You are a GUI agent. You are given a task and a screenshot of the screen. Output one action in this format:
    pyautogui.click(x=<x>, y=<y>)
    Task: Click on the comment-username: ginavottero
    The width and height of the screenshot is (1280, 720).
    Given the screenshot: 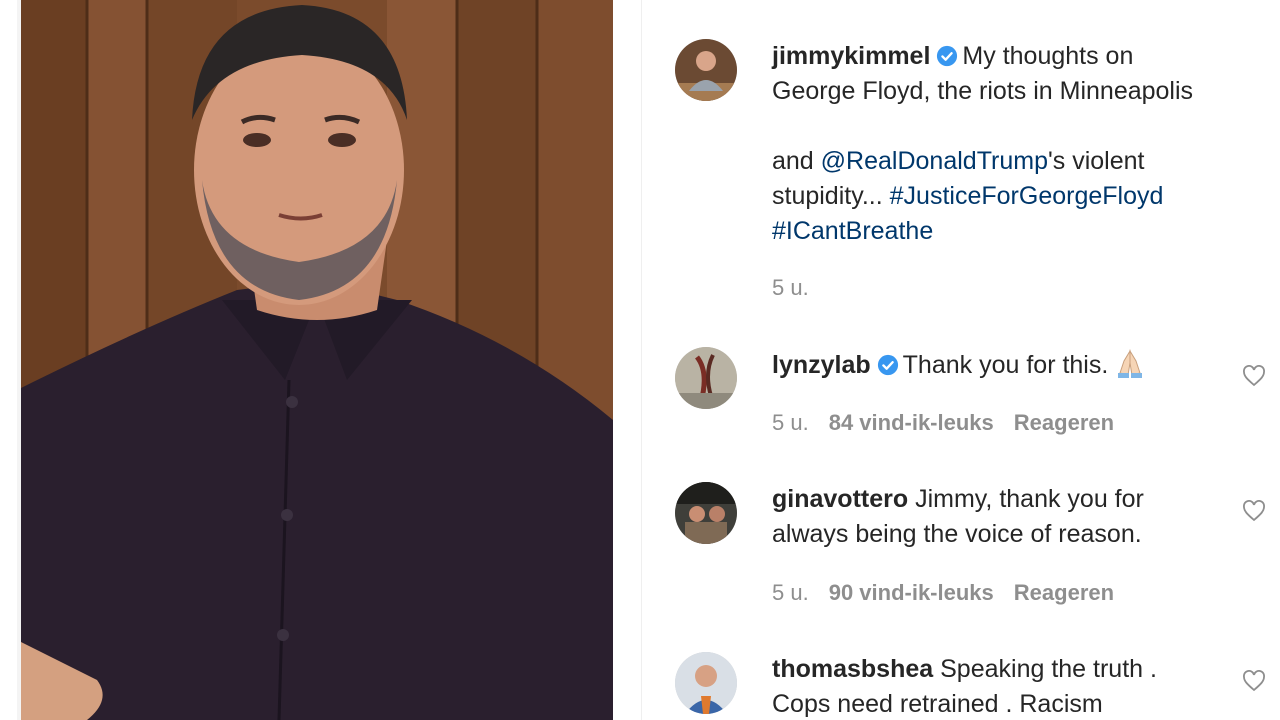 What is the action you would take?
    pyautogui.click(x=840, y=499)
    